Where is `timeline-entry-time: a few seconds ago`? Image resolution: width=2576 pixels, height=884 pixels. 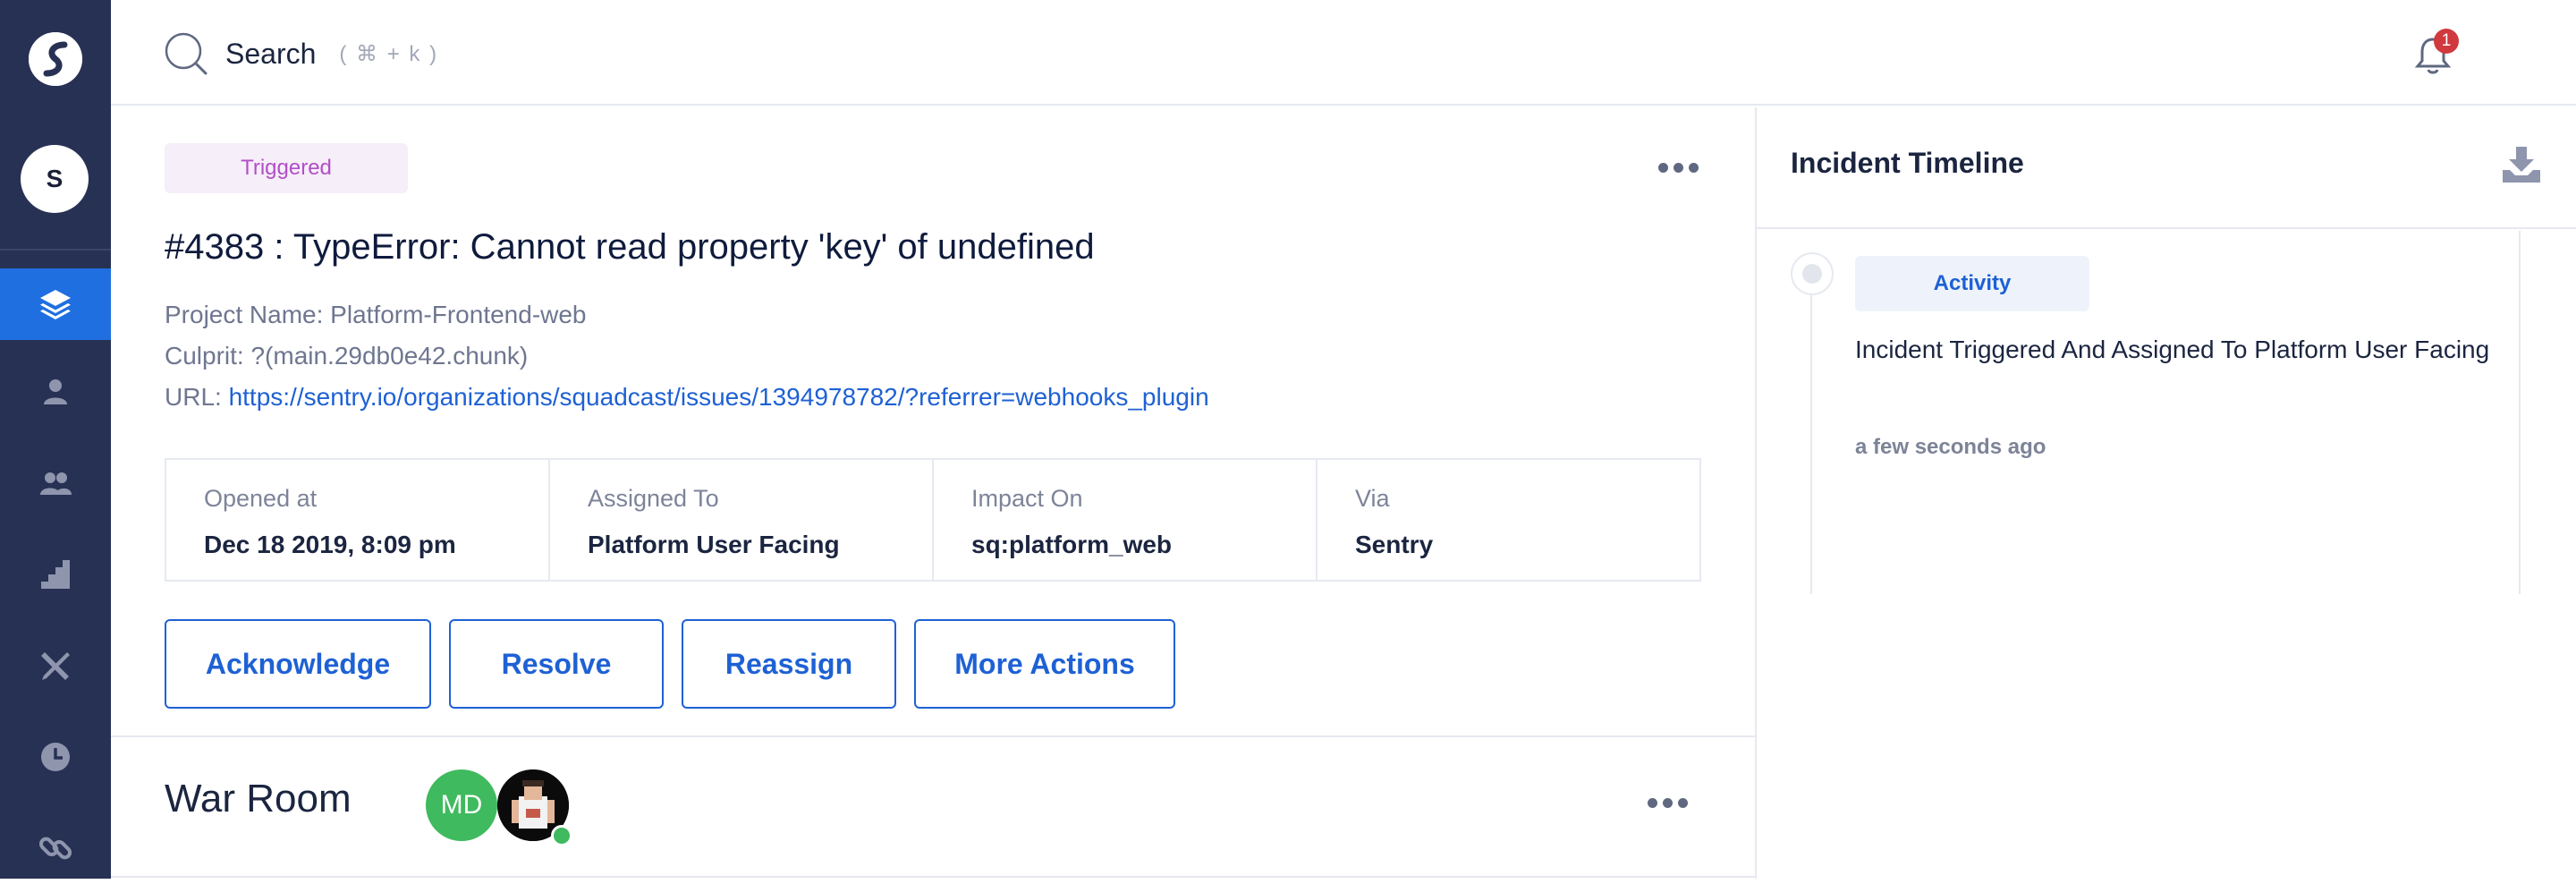 timeline-entry-time: a few seconds ago is located at coordinates (1950, 447).